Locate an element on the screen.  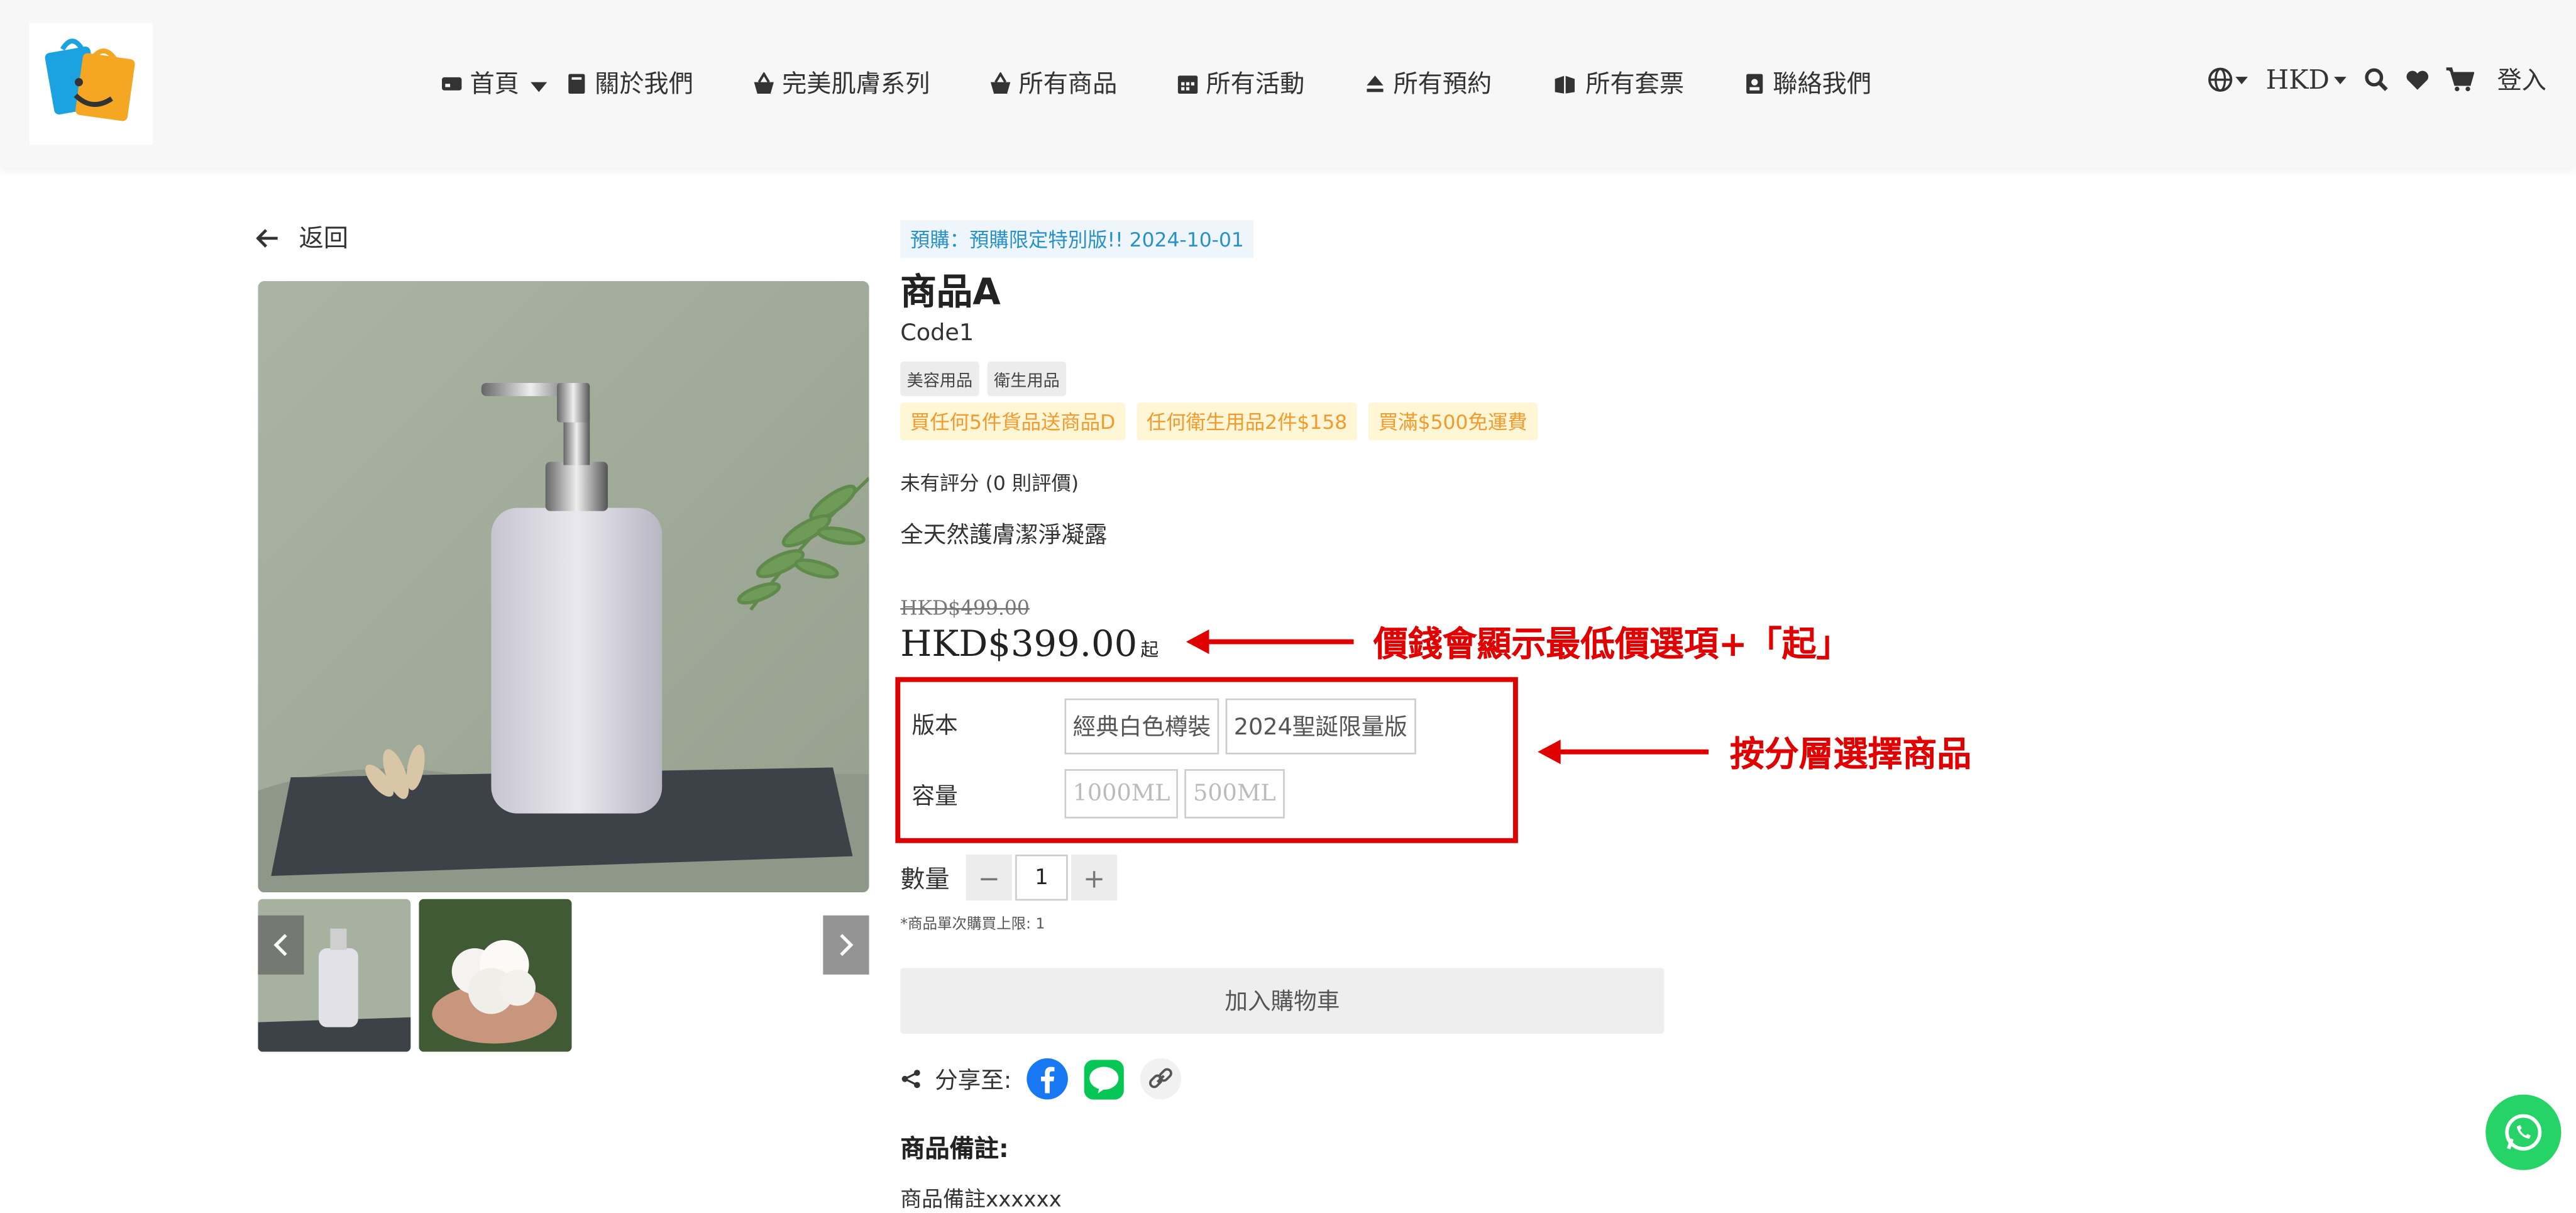
nav-item-events: 所有活動 is located at coordinates (1240, 83).